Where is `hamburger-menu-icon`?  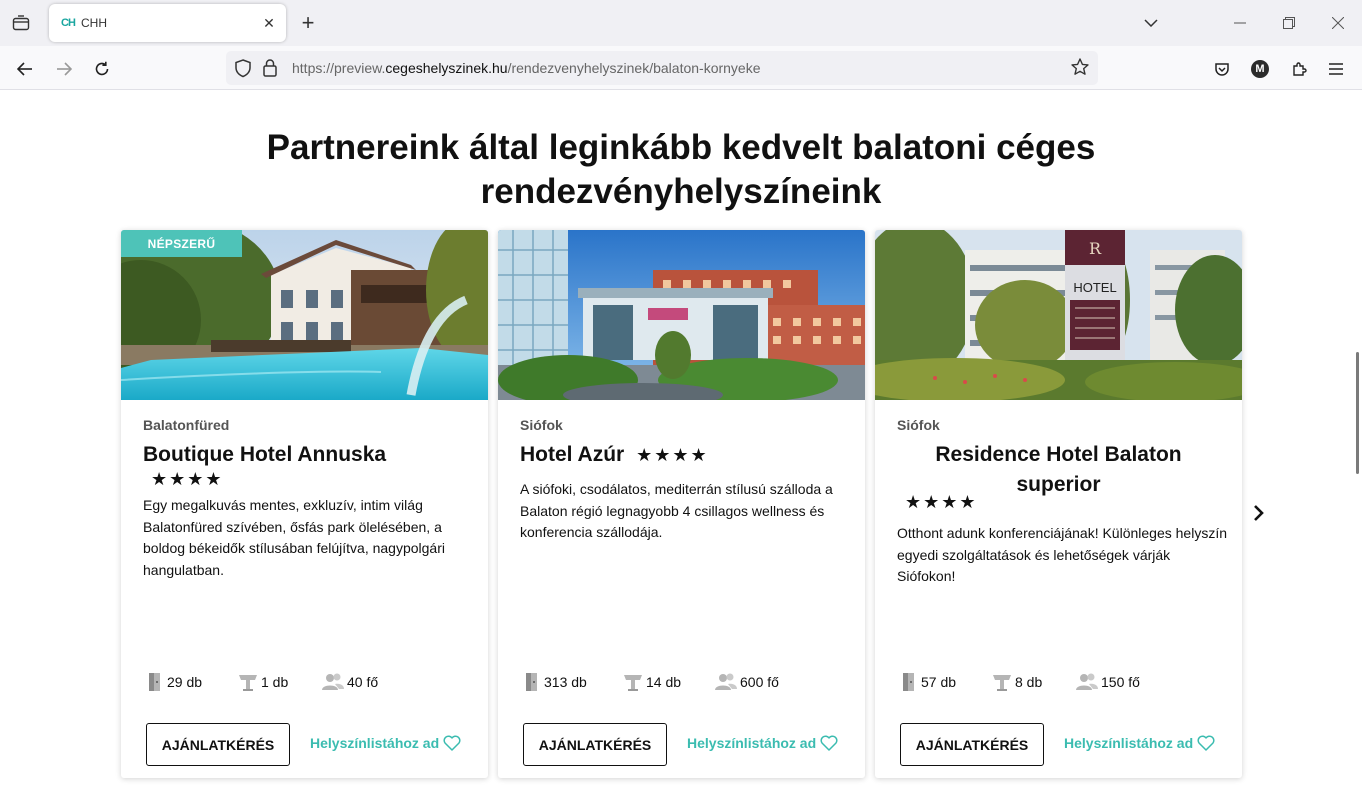
hamburger-menu-icon is located at coordinates (1336, 69).